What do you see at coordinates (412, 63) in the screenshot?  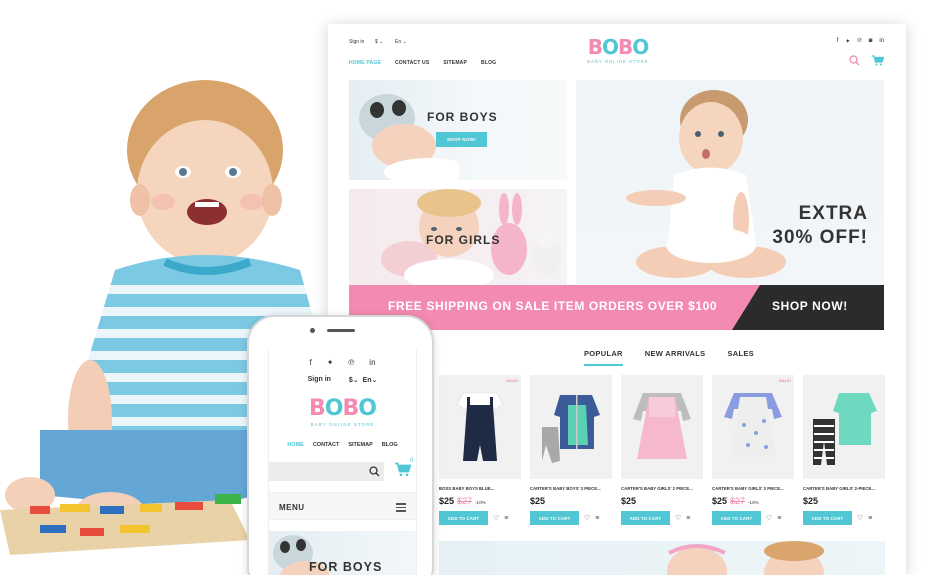 I see `nav-contact: CONTACT US` at bounding box center [412, 63].